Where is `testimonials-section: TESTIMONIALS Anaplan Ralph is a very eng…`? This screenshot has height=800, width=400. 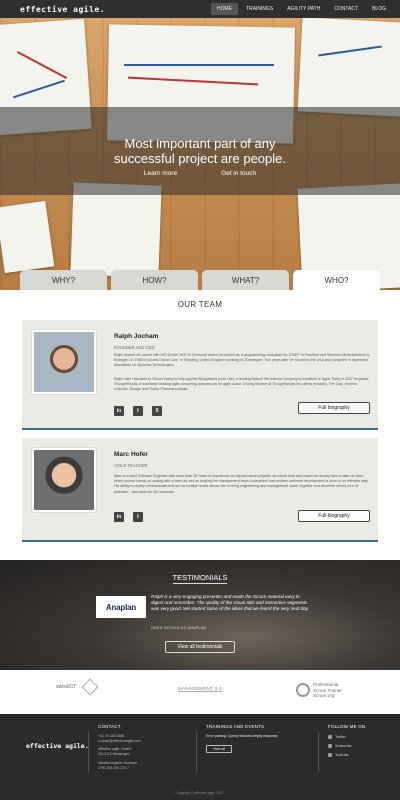
testimonials-section: TESTIMONIALS Anaplan Ralph is a very eng… is located at coordinates (200, 615).